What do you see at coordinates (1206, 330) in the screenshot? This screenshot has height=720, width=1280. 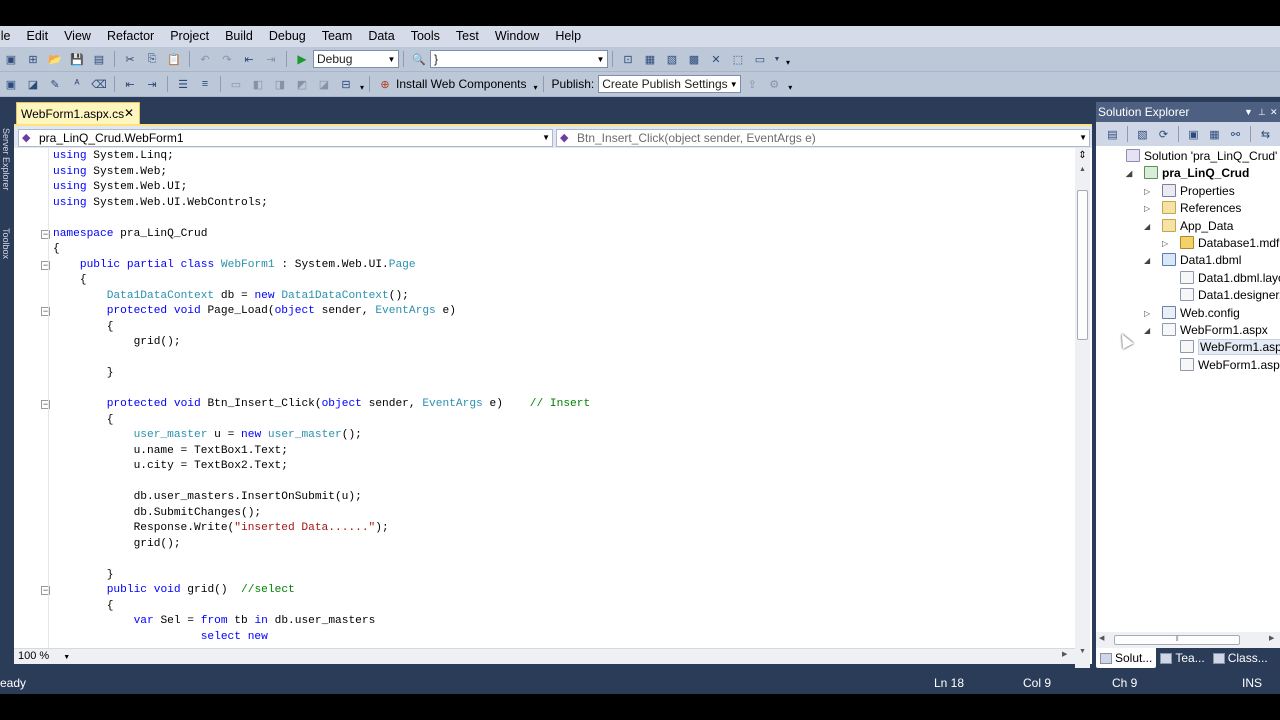 I see `tree-node: ◢ WebForm1.aspx` at bounding box center [1206, 330].